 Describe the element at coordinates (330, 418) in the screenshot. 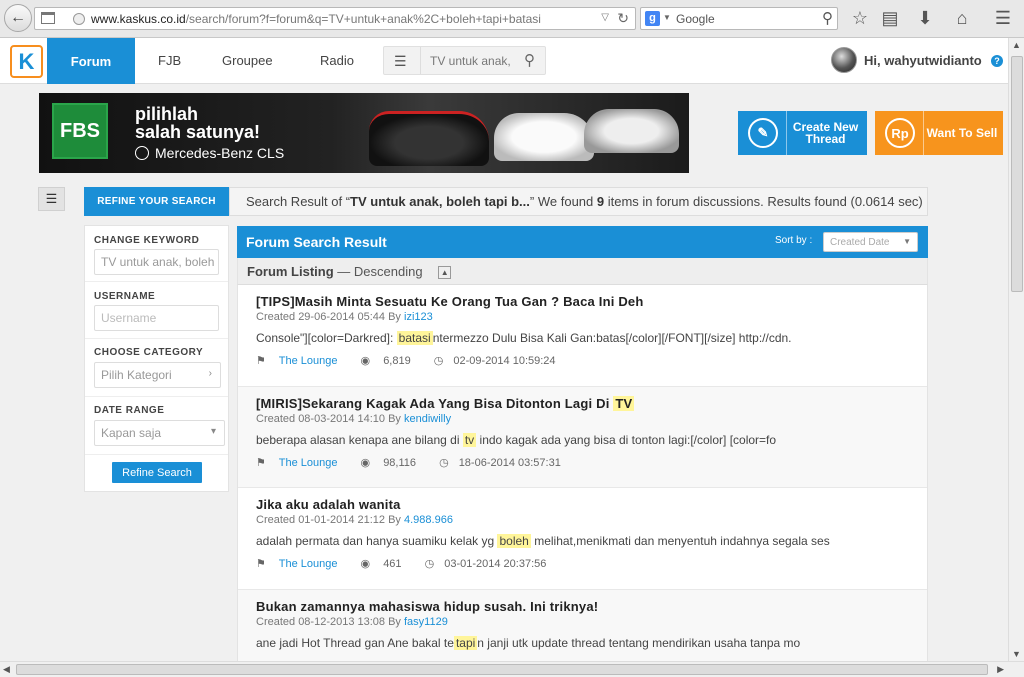

I see `created-text: Created 08-03-2014 14:10 By` at that location.